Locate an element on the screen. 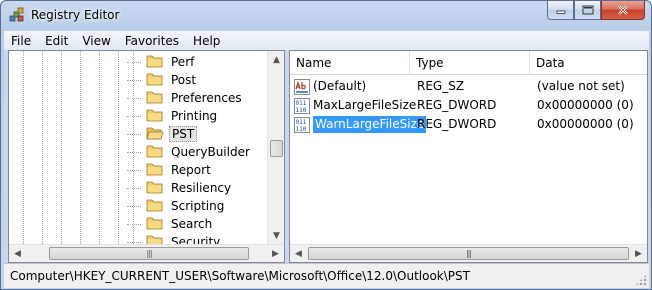 This screenshot has width=652, height=290. tree-item-label: Post is located at coordinates (184, 80).